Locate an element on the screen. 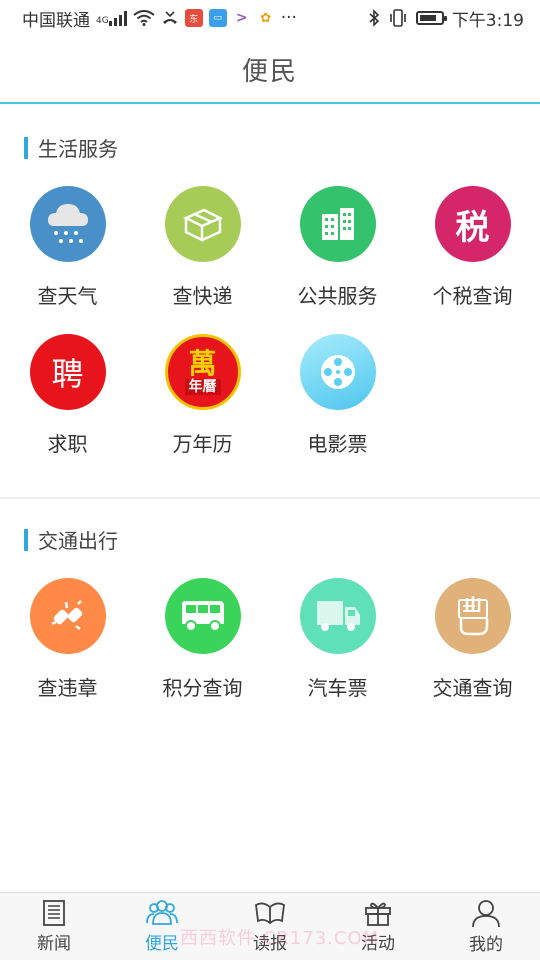  page-title: 便民 is located at coordinates (269, 71).